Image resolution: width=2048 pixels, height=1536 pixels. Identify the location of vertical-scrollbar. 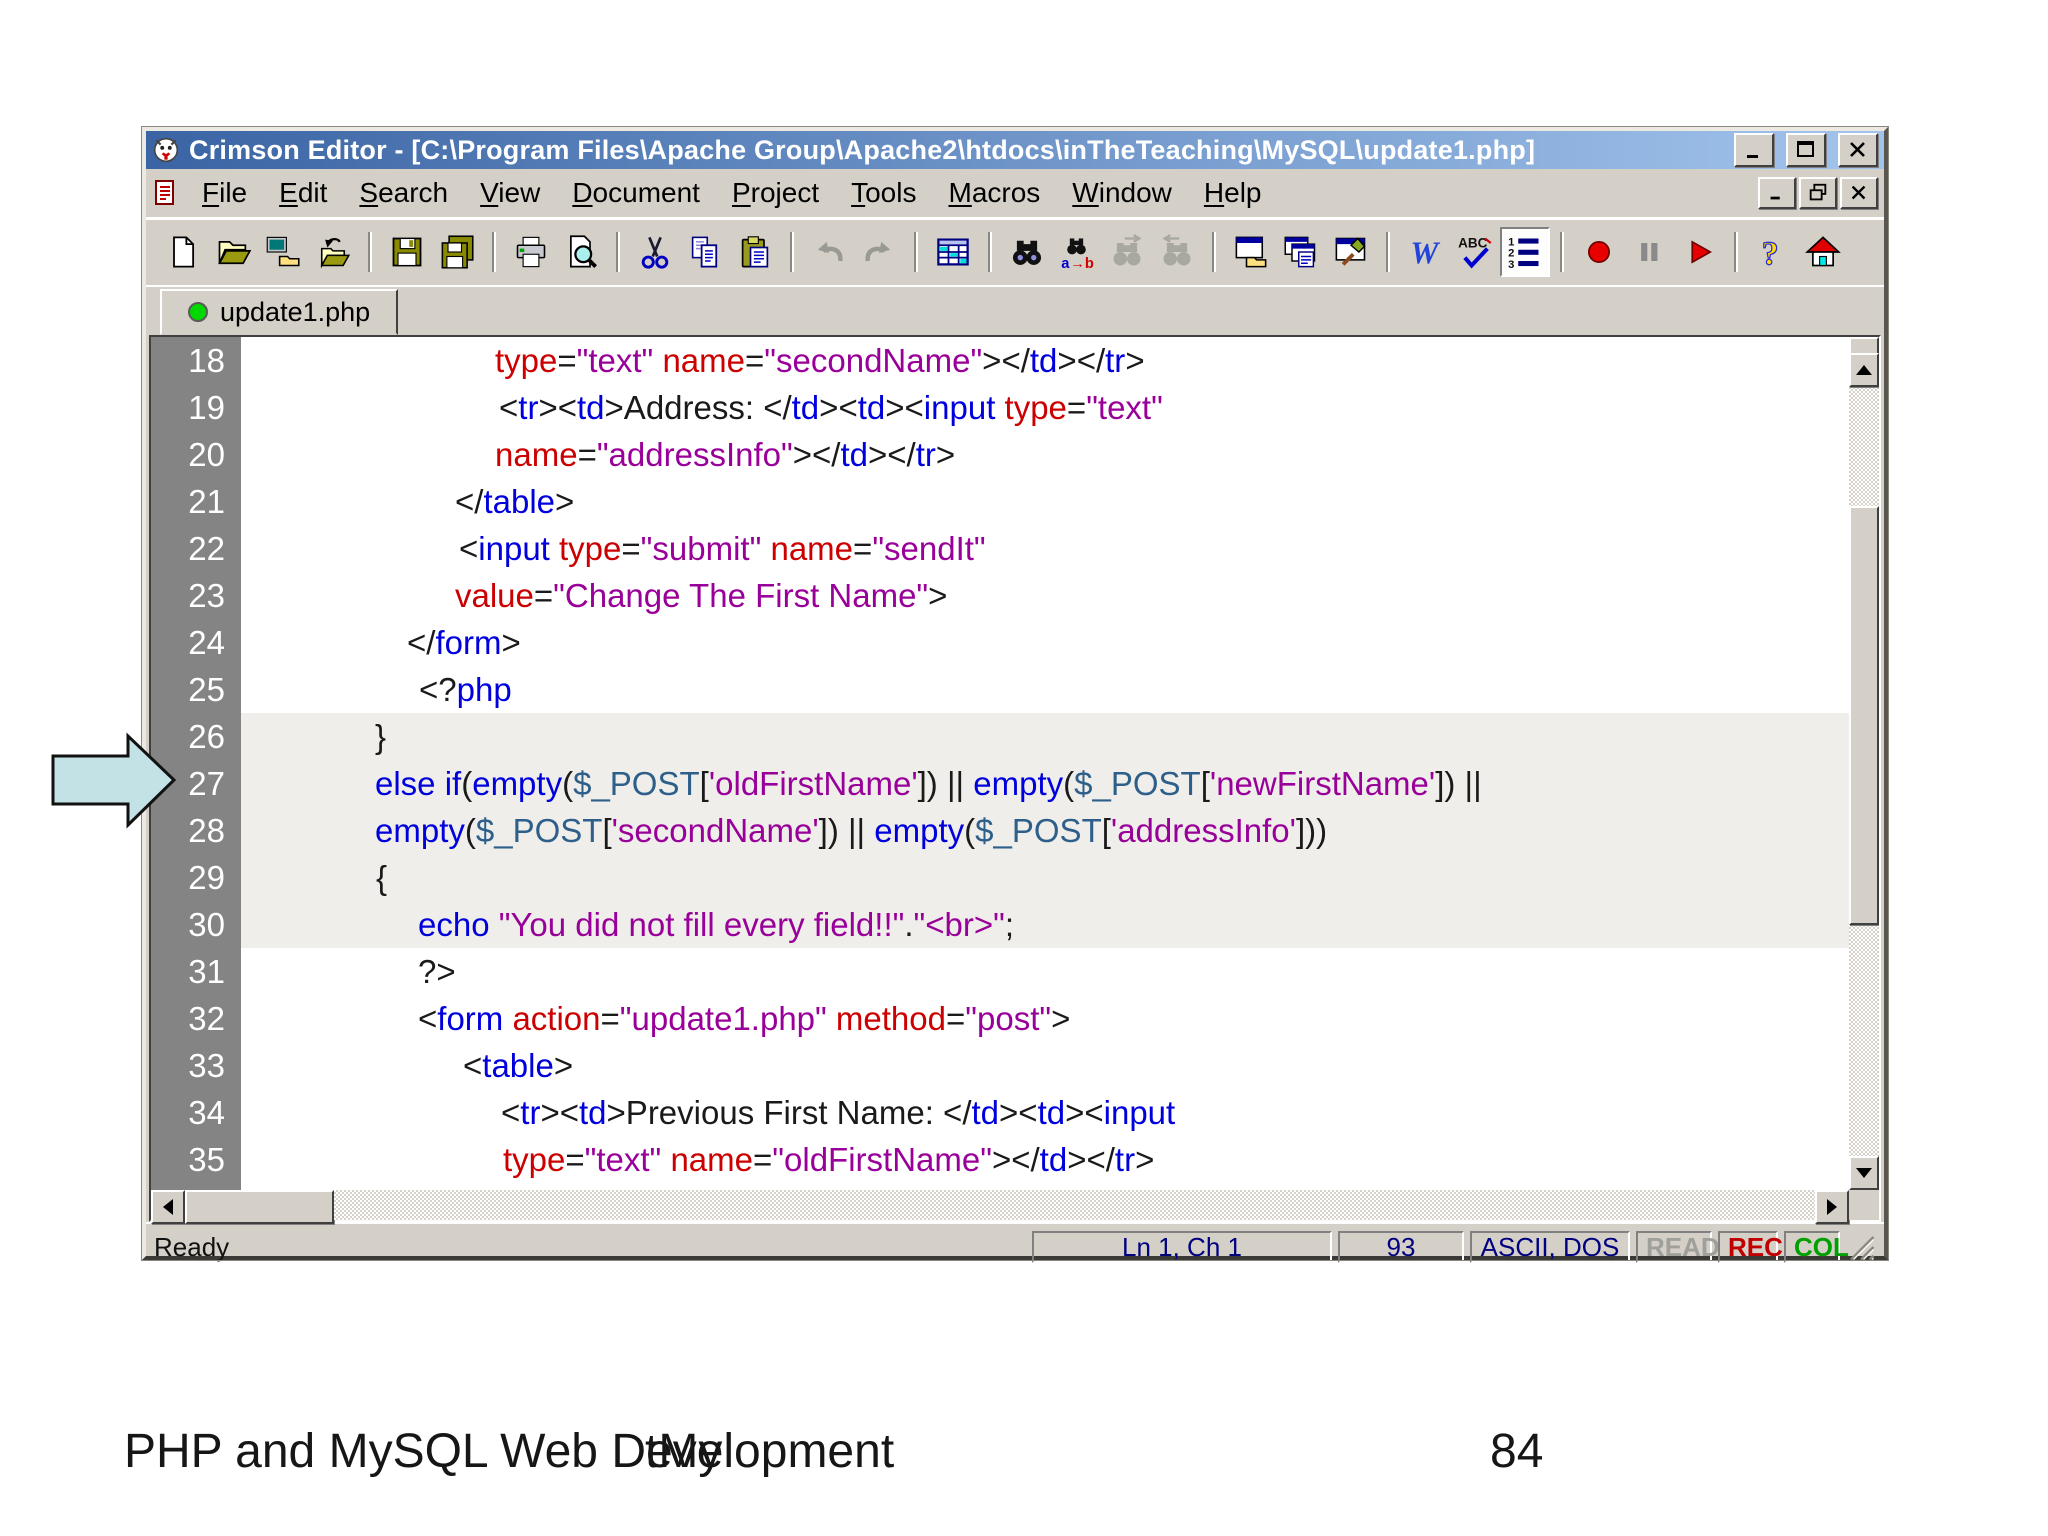
(1864, 763).